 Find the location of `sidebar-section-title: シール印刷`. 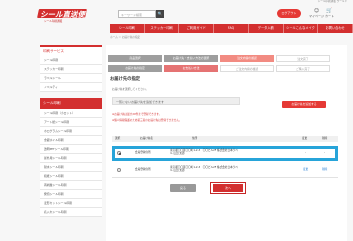

sidebar-section-title: シール印刷 is located at coordinates (71, 103).